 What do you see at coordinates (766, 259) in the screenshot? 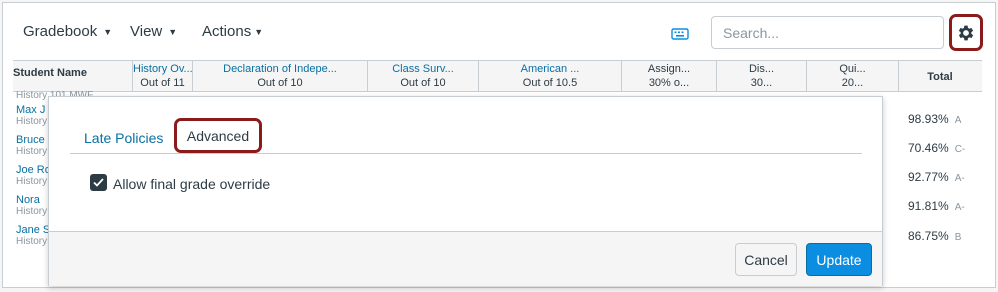
I see `cancel-button: Cancel` at bounding box center [766, 259].